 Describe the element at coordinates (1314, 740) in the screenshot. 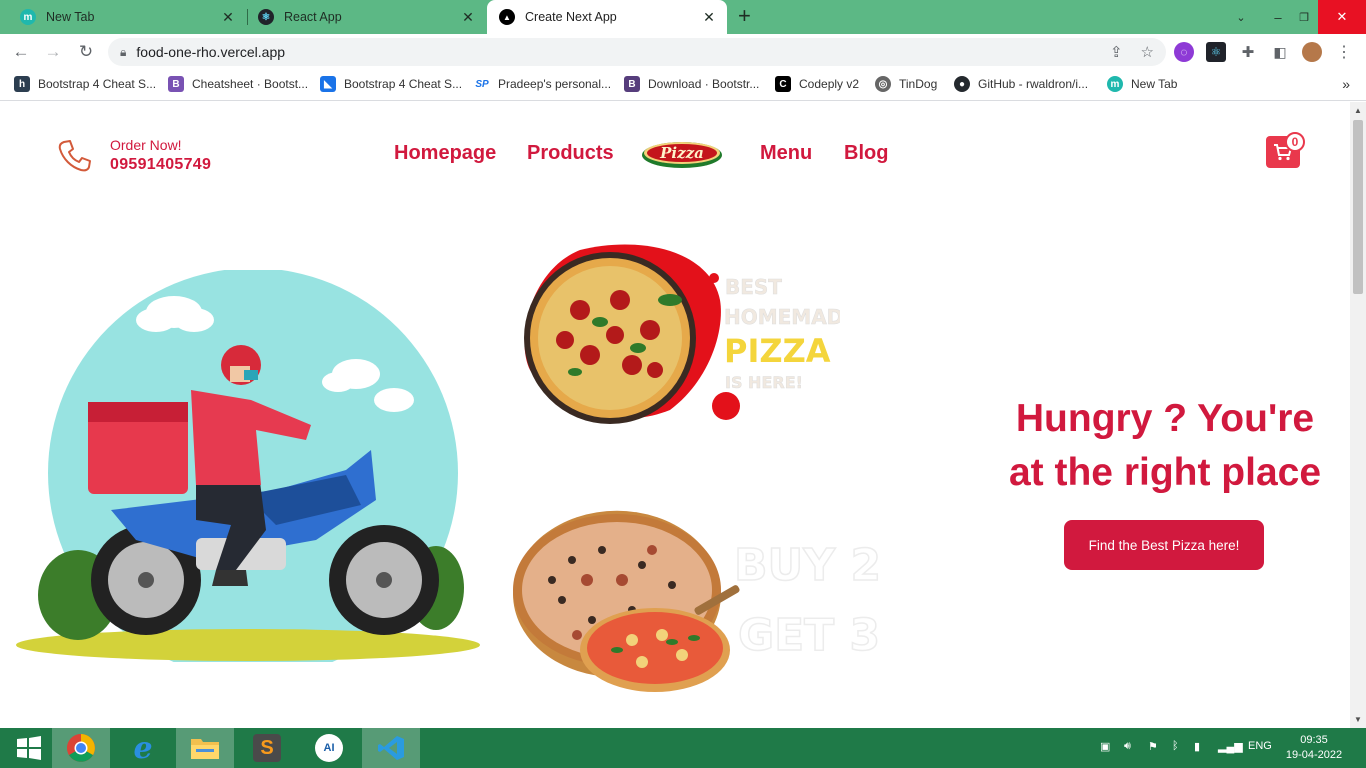

I see `clock-time: 09:35` at that location.